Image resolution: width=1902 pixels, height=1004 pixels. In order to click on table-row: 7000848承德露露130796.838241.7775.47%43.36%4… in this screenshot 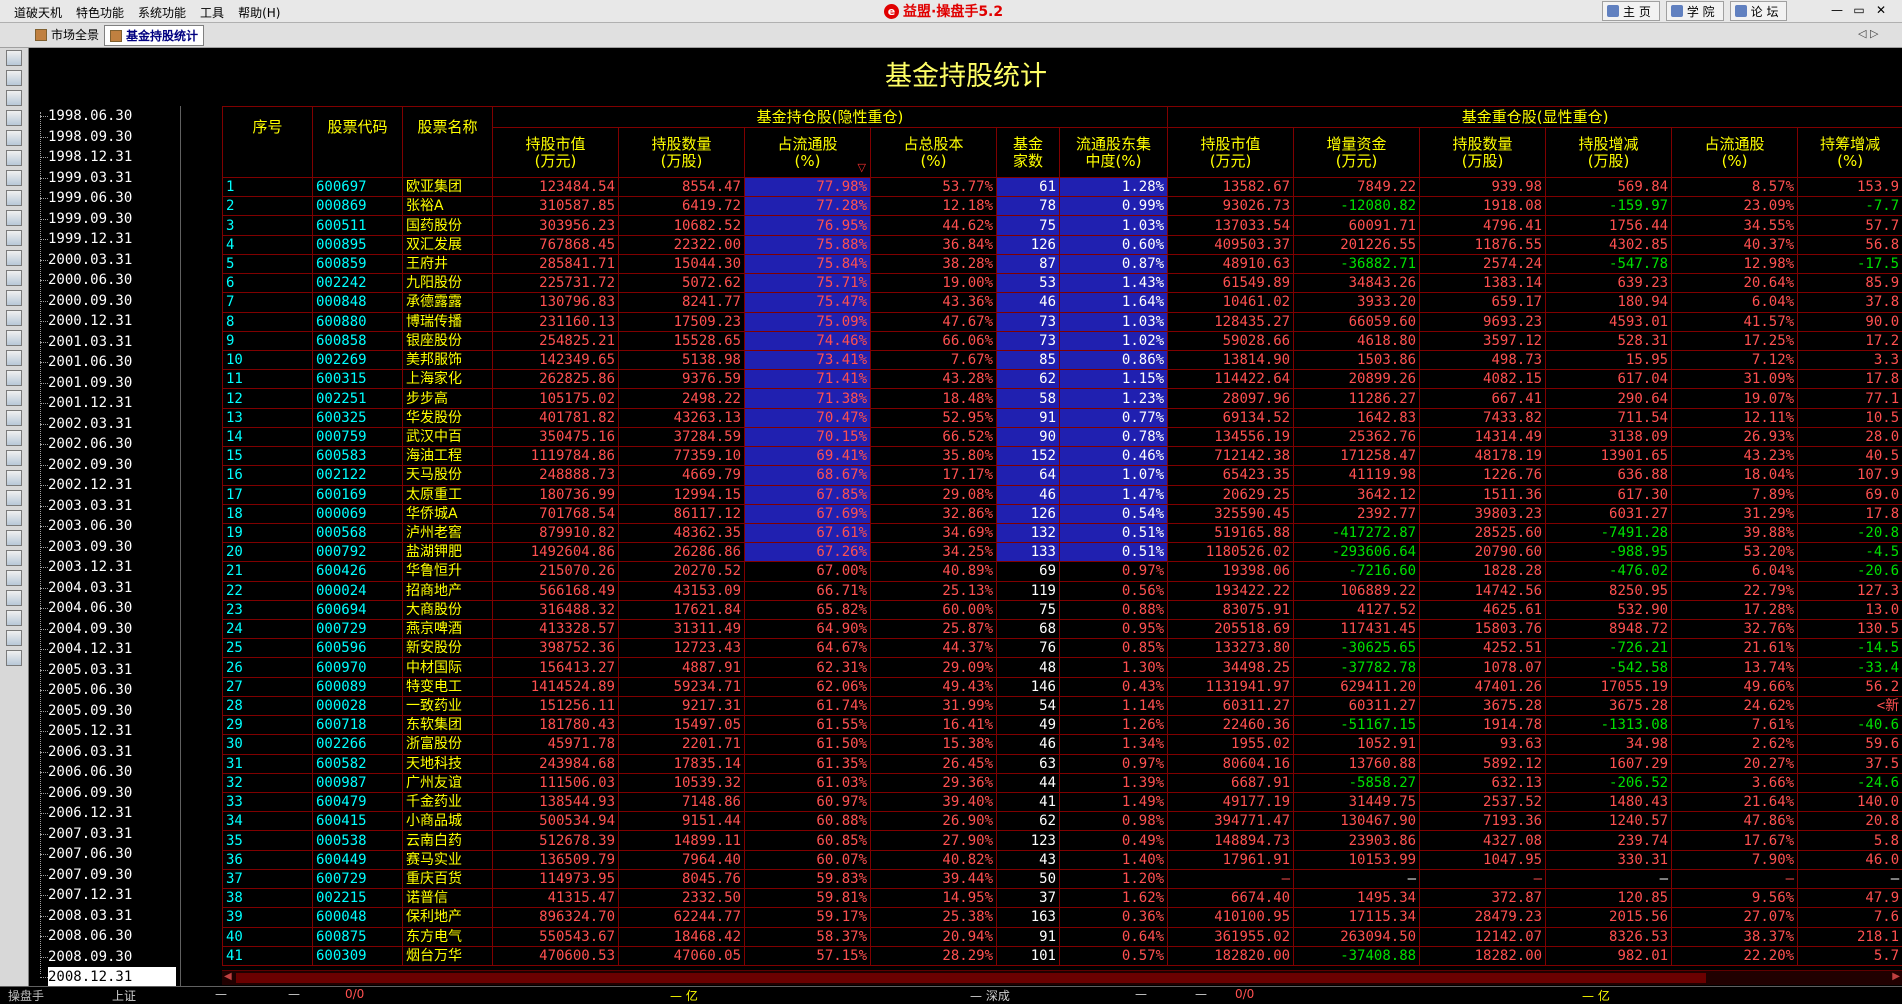, I will do `click(1062, 302)`.